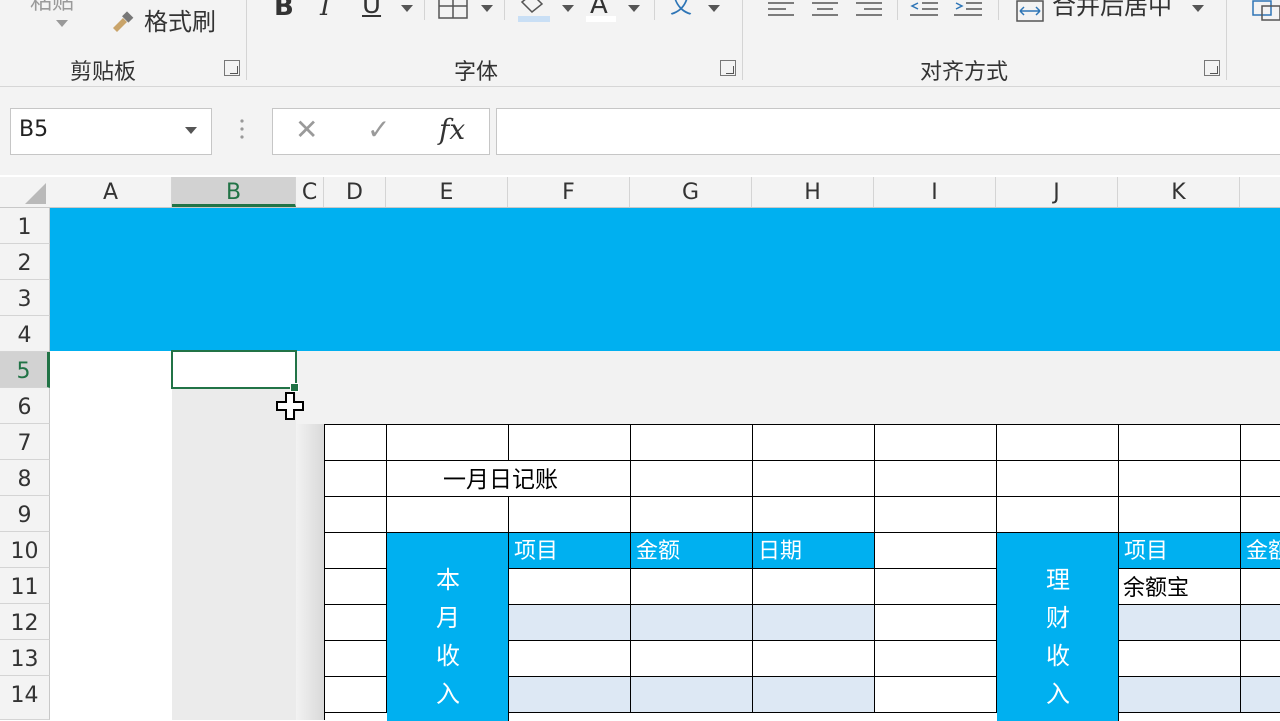 The image size is (1280, 721). Describe the element at coordinates (728, 68) in the screenshot. I see `font-launcher-icon` at that location.